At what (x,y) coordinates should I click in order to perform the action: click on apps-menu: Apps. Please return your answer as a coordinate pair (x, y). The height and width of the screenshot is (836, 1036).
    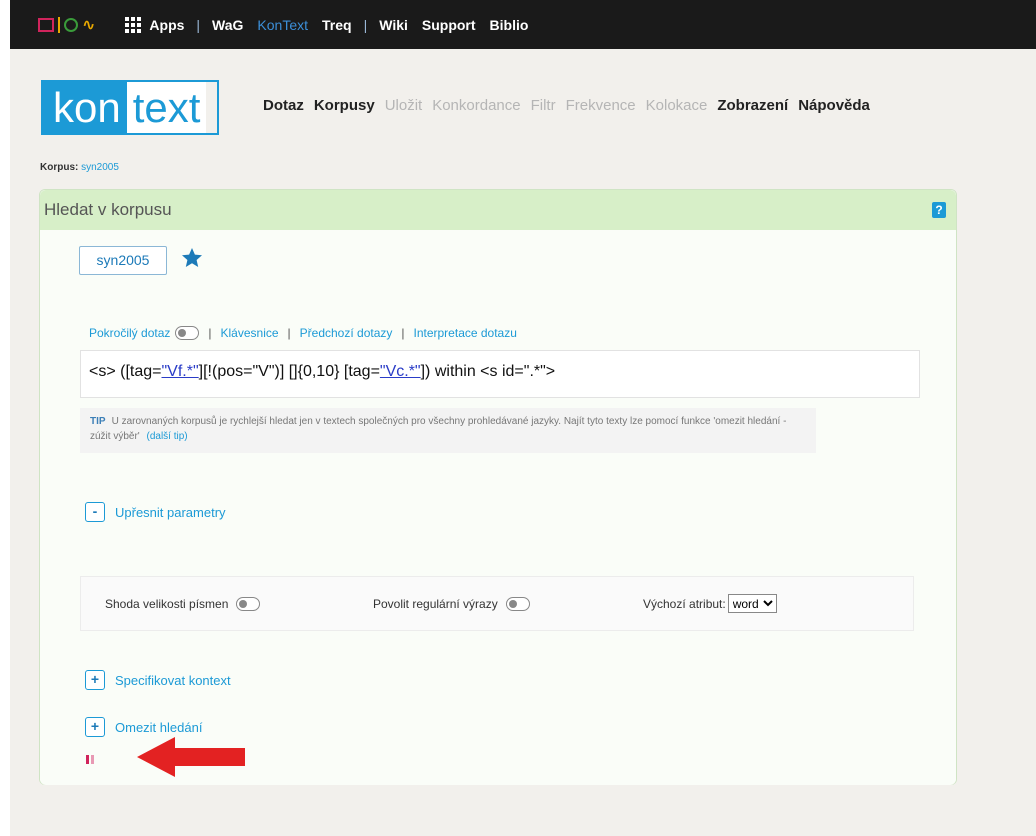
    Looking at the image, I should click on (155, 24).